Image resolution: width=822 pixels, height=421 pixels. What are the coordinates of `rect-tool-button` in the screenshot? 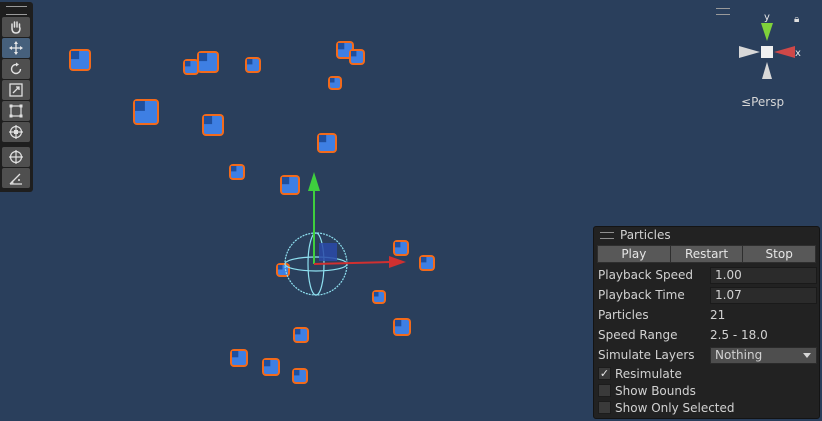 It's located at (16, 111).